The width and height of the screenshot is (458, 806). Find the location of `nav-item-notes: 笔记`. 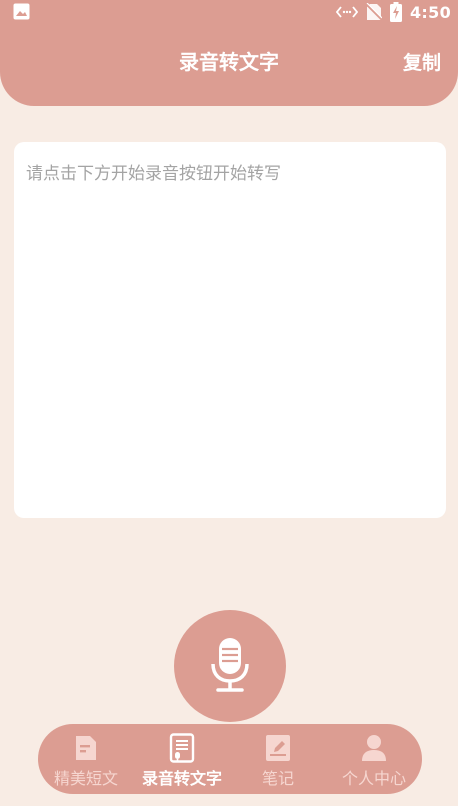

nav-item-notes: 笔记 is located at coordinates (278, 759).